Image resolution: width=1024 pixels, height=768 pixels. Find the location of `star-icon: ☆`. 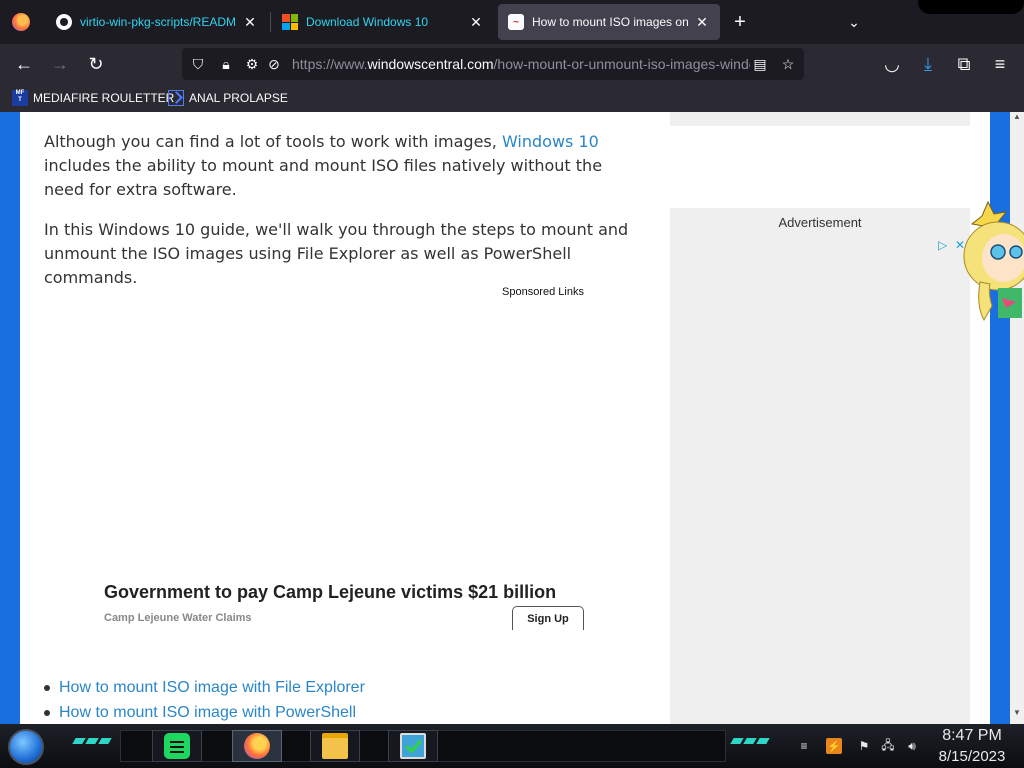

star-icon: ☆ is located at coordinates (788, 64).